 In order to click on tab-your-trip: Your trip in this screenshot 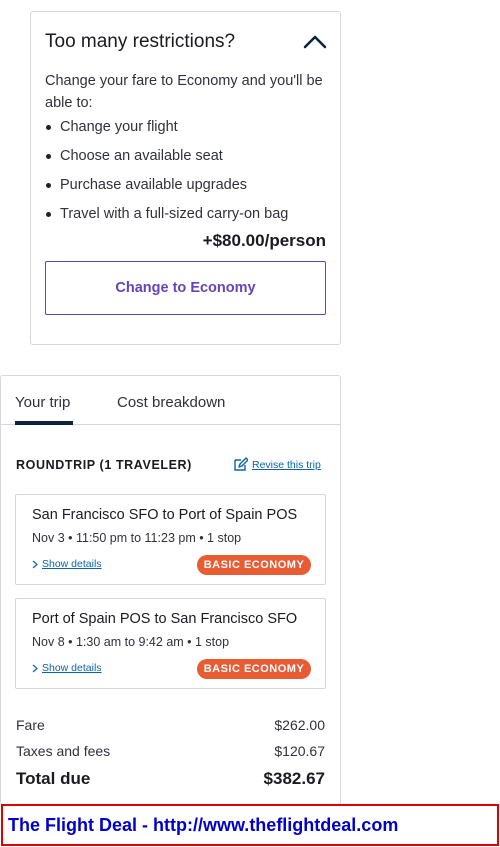, I will do `click(42, 402)`.